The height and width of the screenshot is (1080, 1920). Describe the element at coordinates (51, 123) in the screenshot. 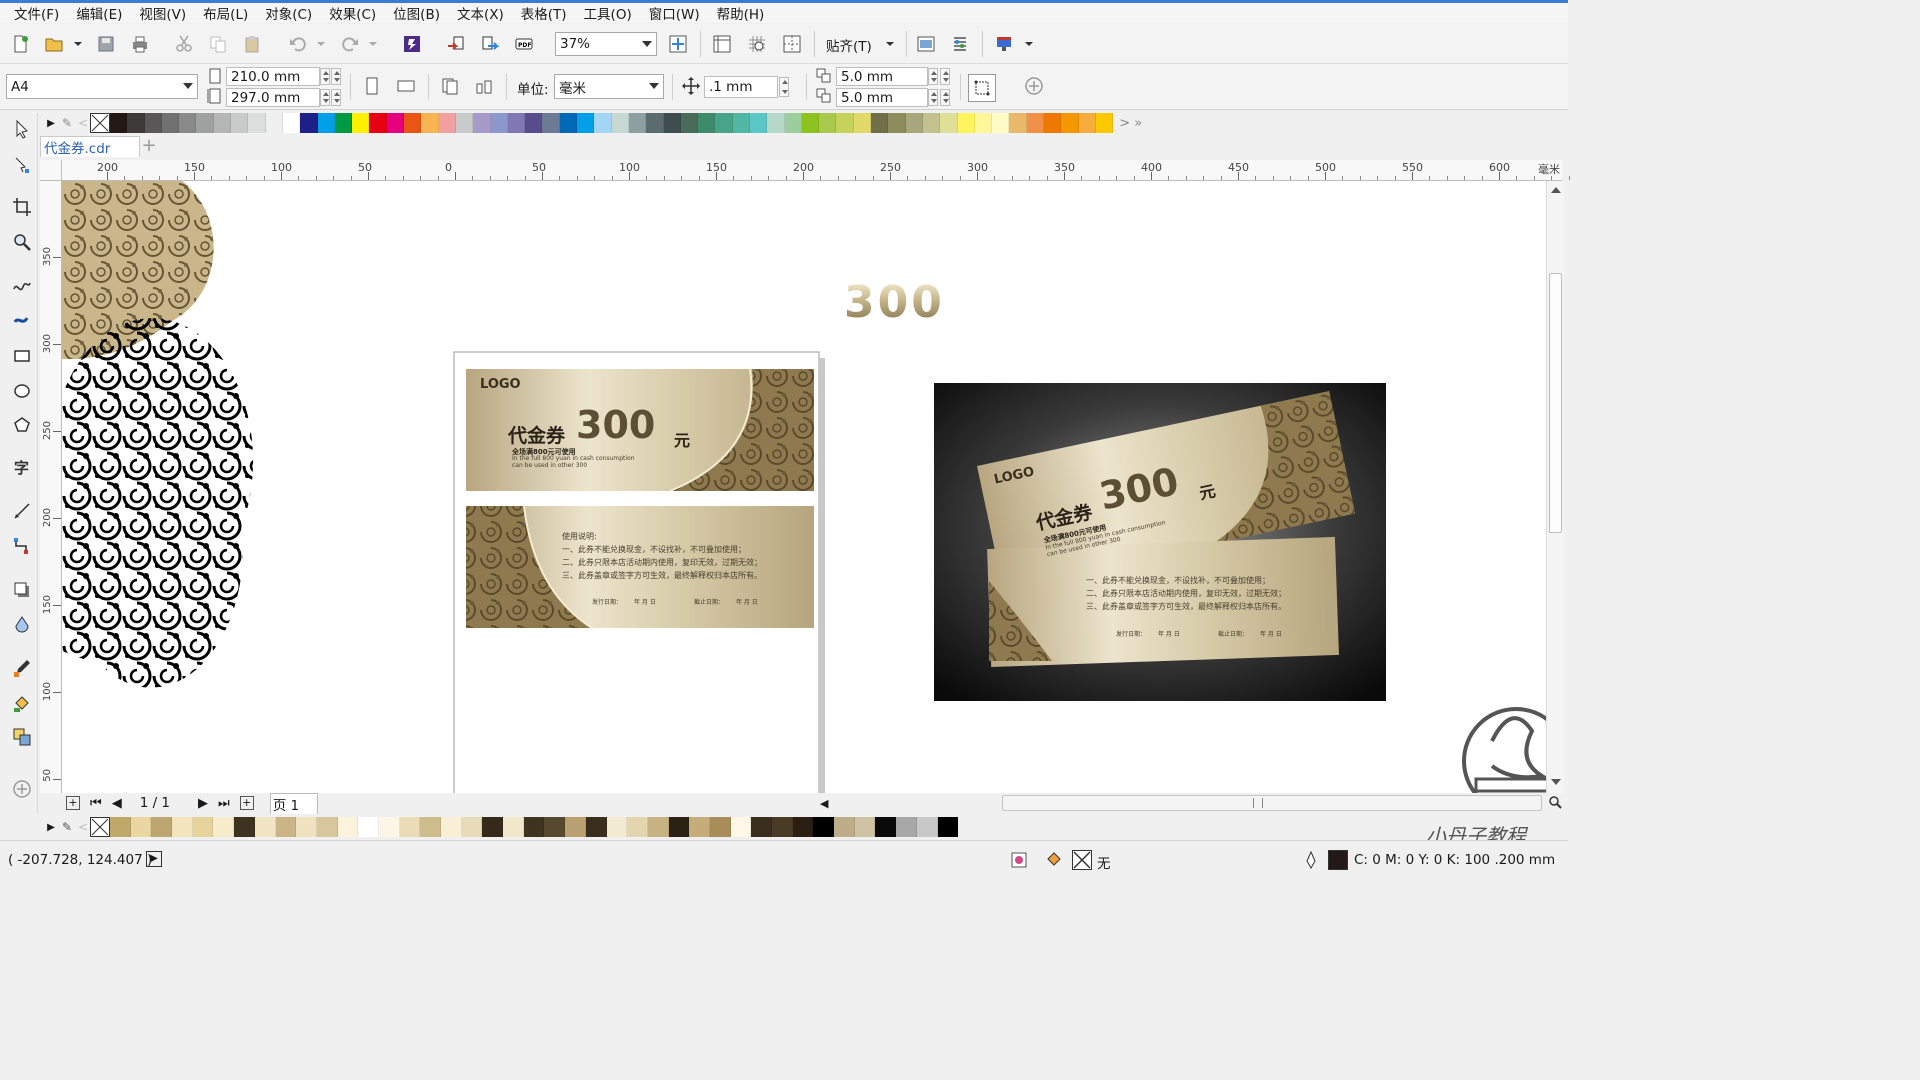

I see `palette-scroll-icon: ▶` at that location.